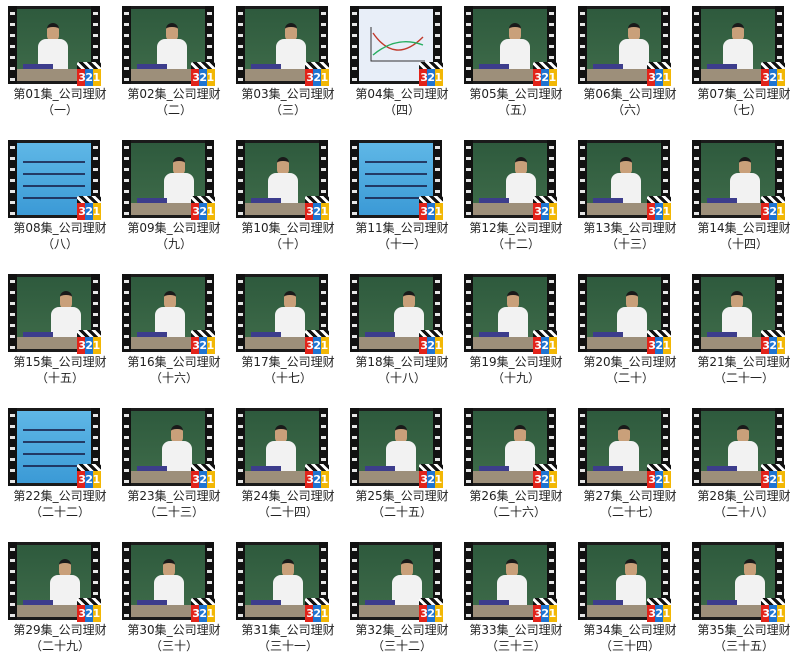  What do you see at coordinates (630, 504) in the screenshot?
I see `file-name-label: 第27集_公司理财 （二十七）` at bounding box center [630, 504].